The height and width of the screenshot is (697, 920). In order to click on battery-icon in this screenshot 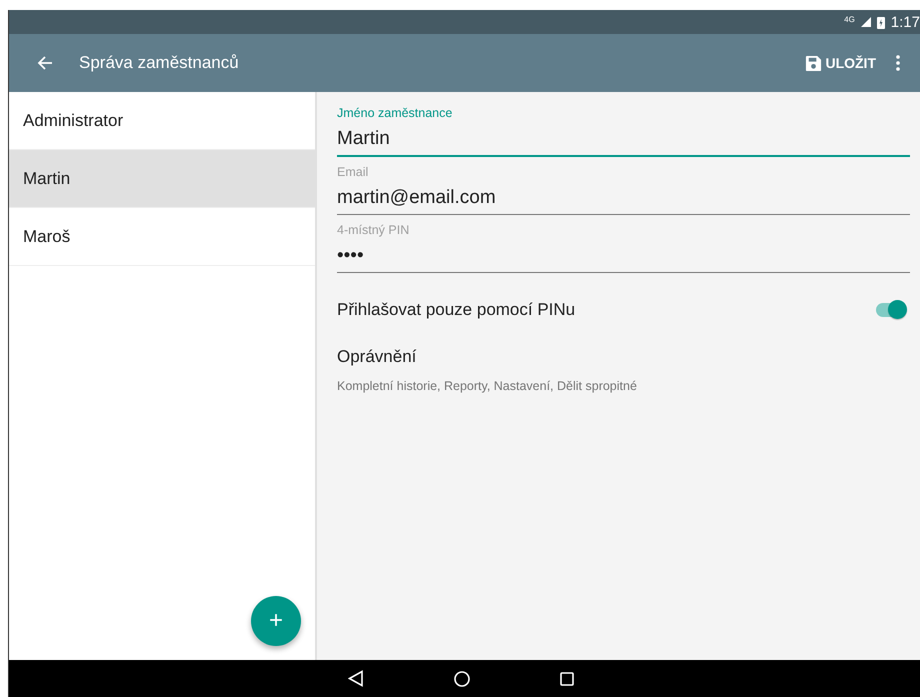, I will do `click(880, 22)`.